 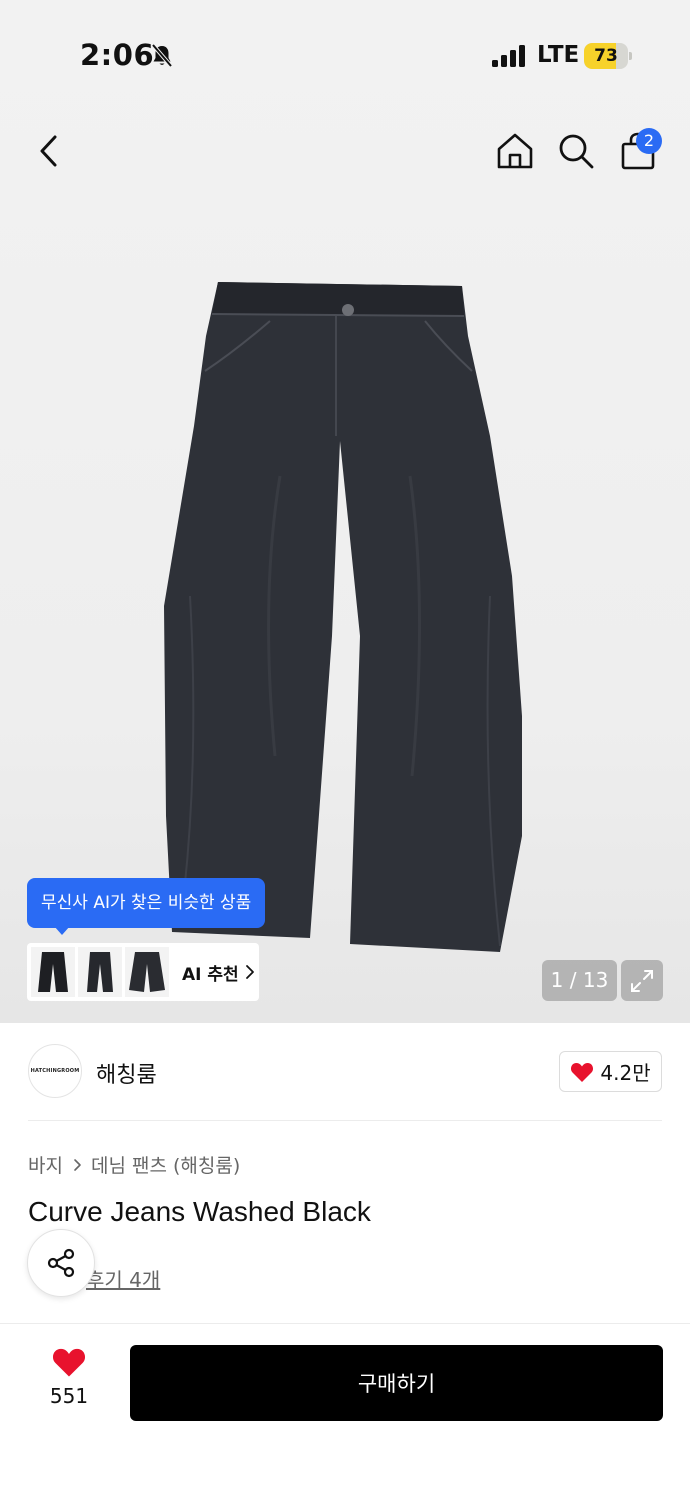 I want to click on battery-level: 73, so click(x=606, y=56).